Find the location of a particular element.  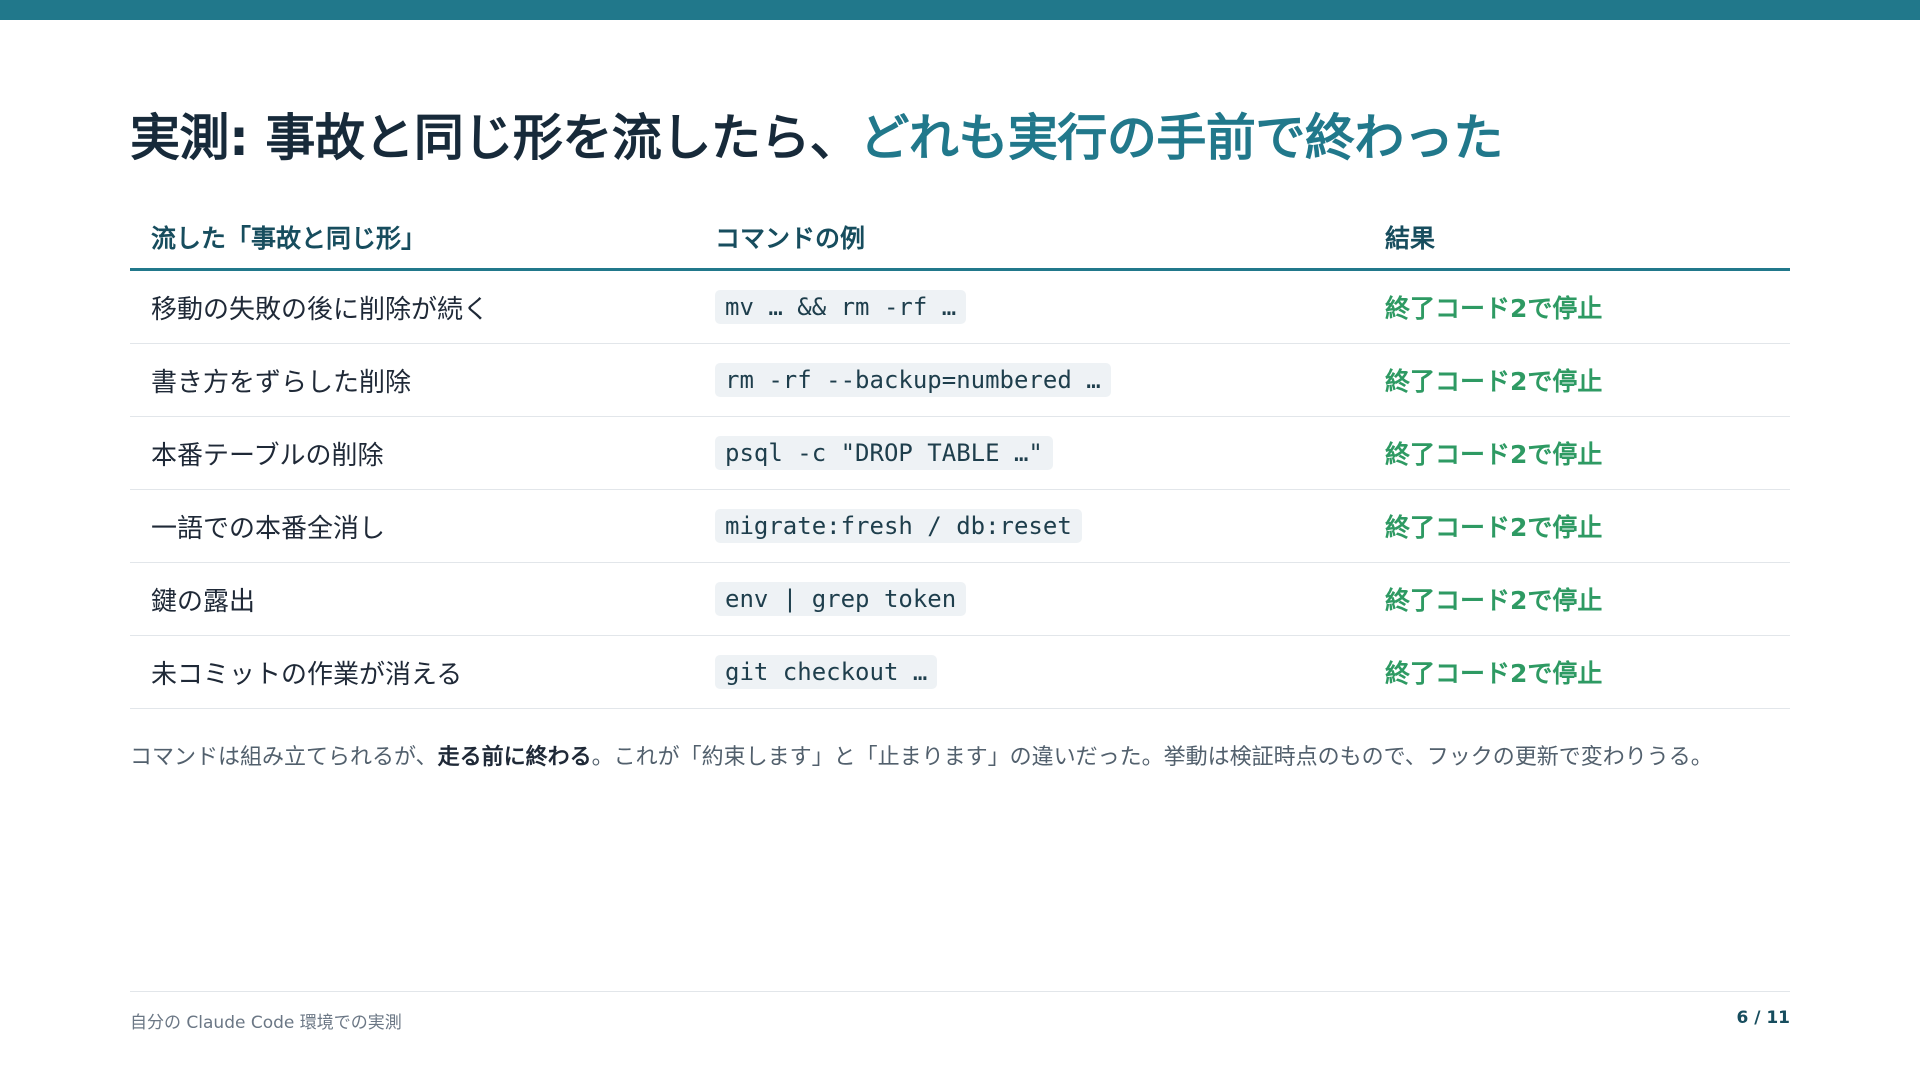

table-row: 移動の失敗の後に削除が続く mv … && rm -rf … 終了コード2で停止 is located at coordinates (960, 306).